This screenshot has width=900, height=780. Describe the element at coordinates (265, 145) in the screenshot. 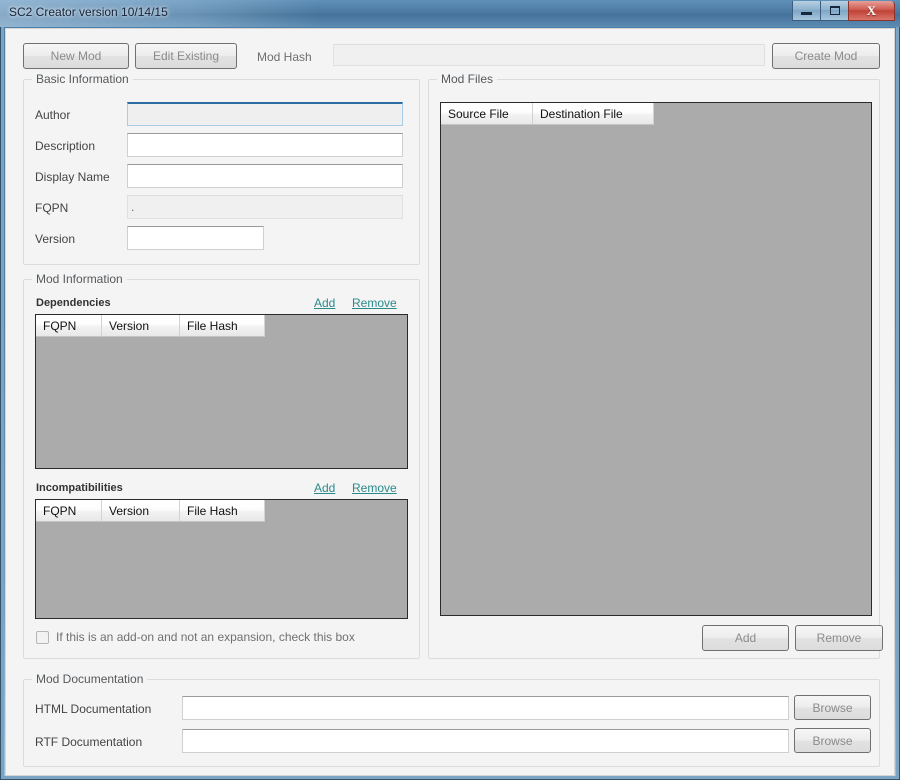

I see `description-input` at that location.